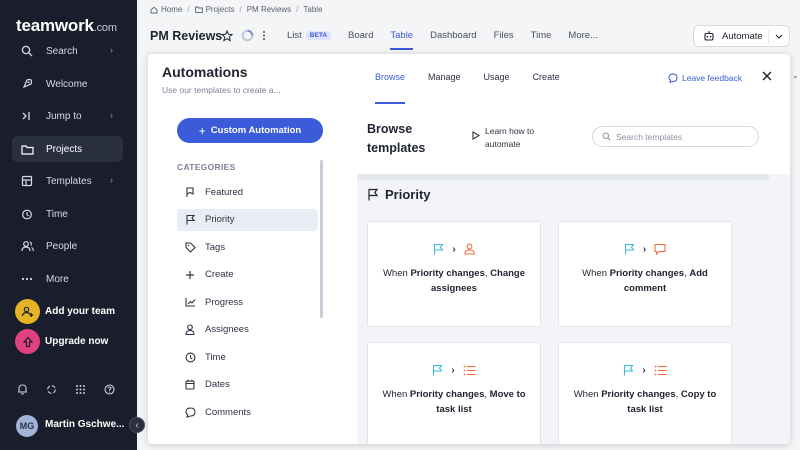  I want to click on category-assignees: Assignees, so click(247, 330).